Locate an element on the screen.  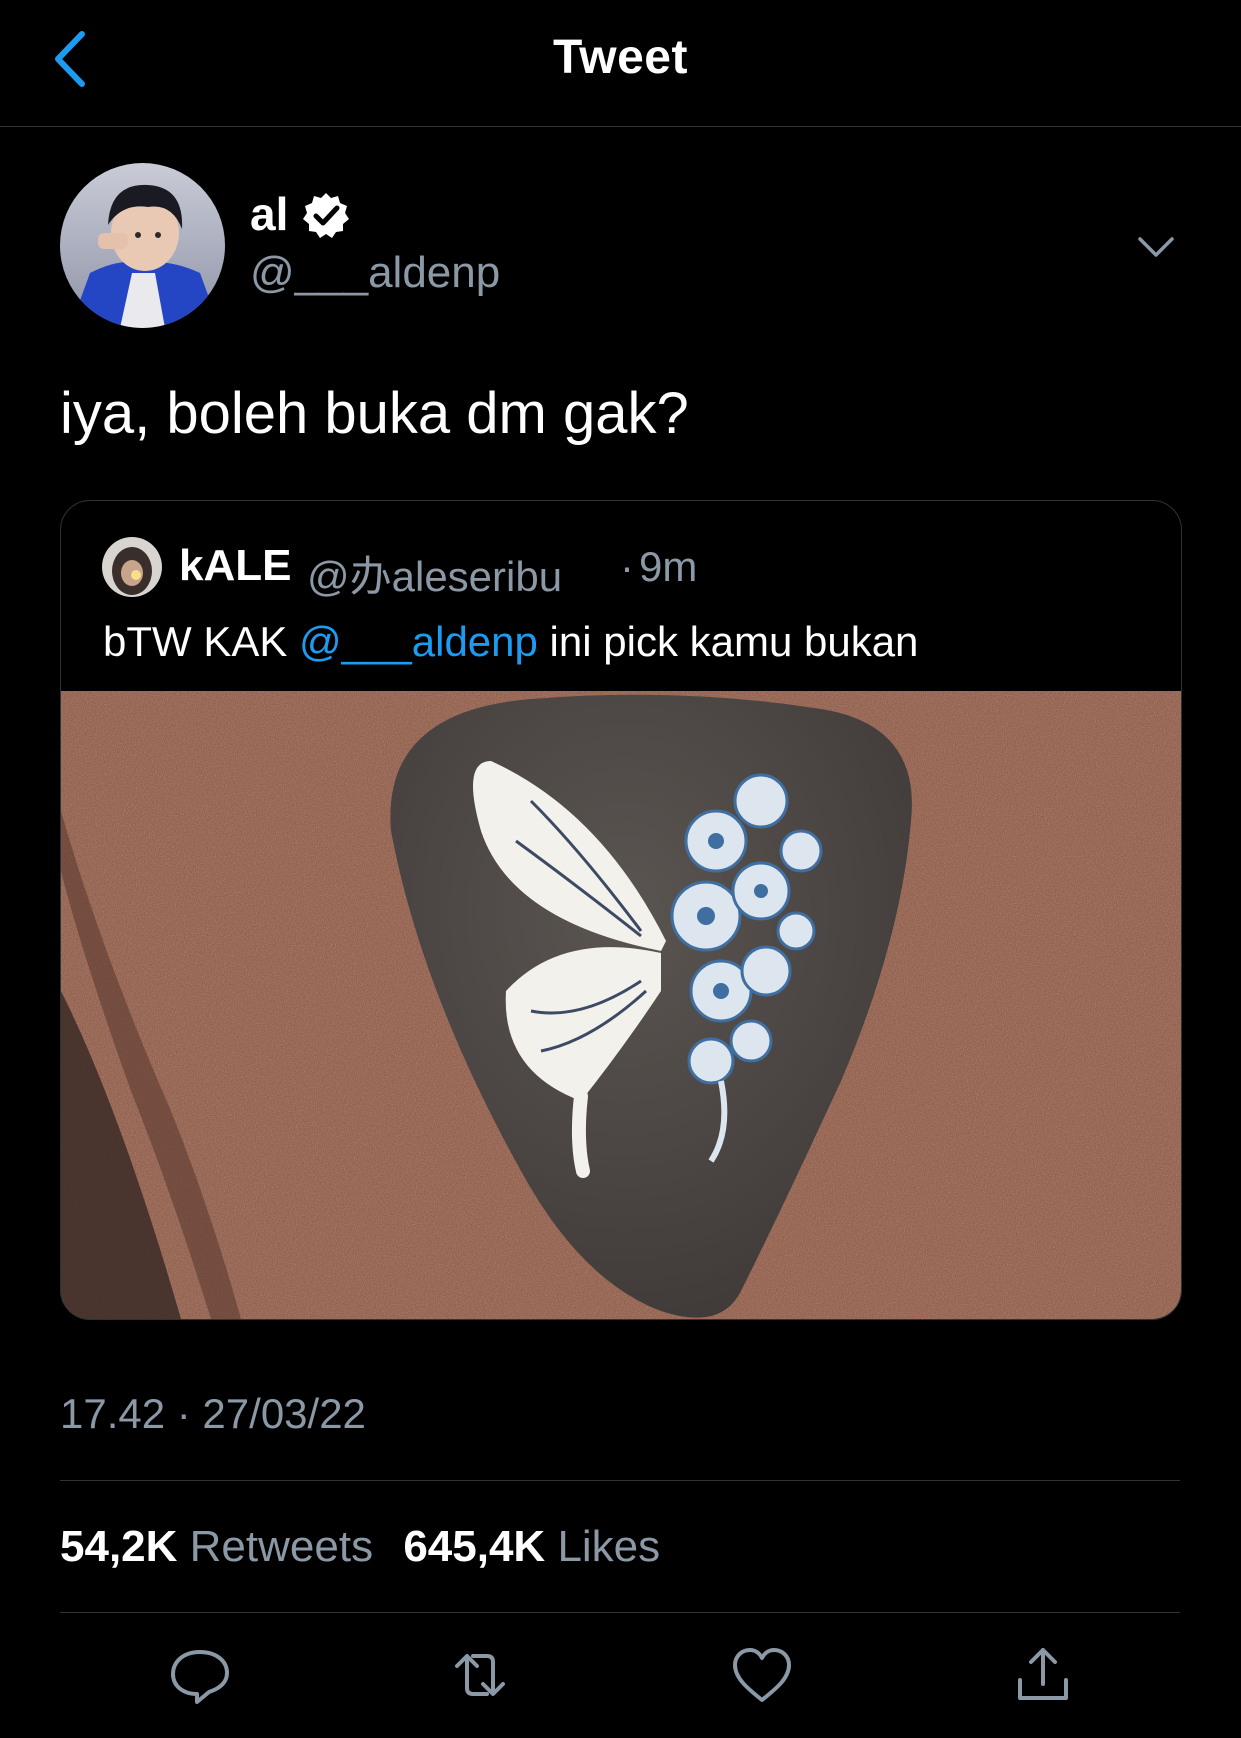
tweet-action-bar is located at coordinates (620, 1680).